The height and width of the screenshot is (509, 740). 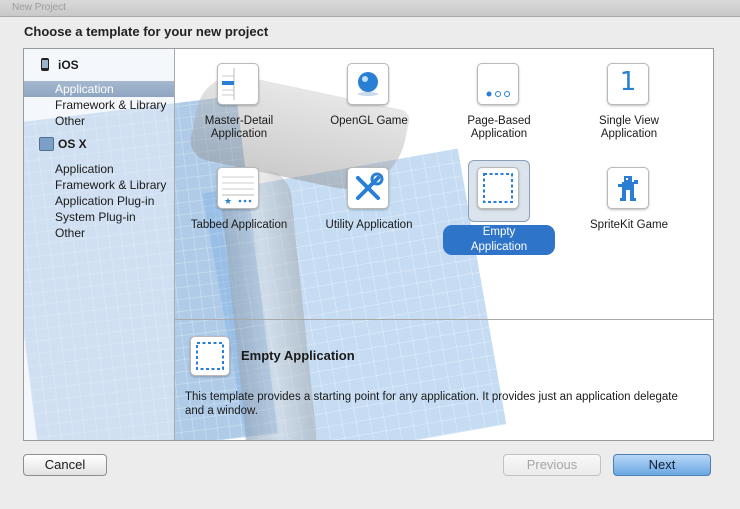 What do you see at coordinates (72, 144) in the screenshot?
I see `sidebar-section-label: OS X` at bounding box center [72, 144].